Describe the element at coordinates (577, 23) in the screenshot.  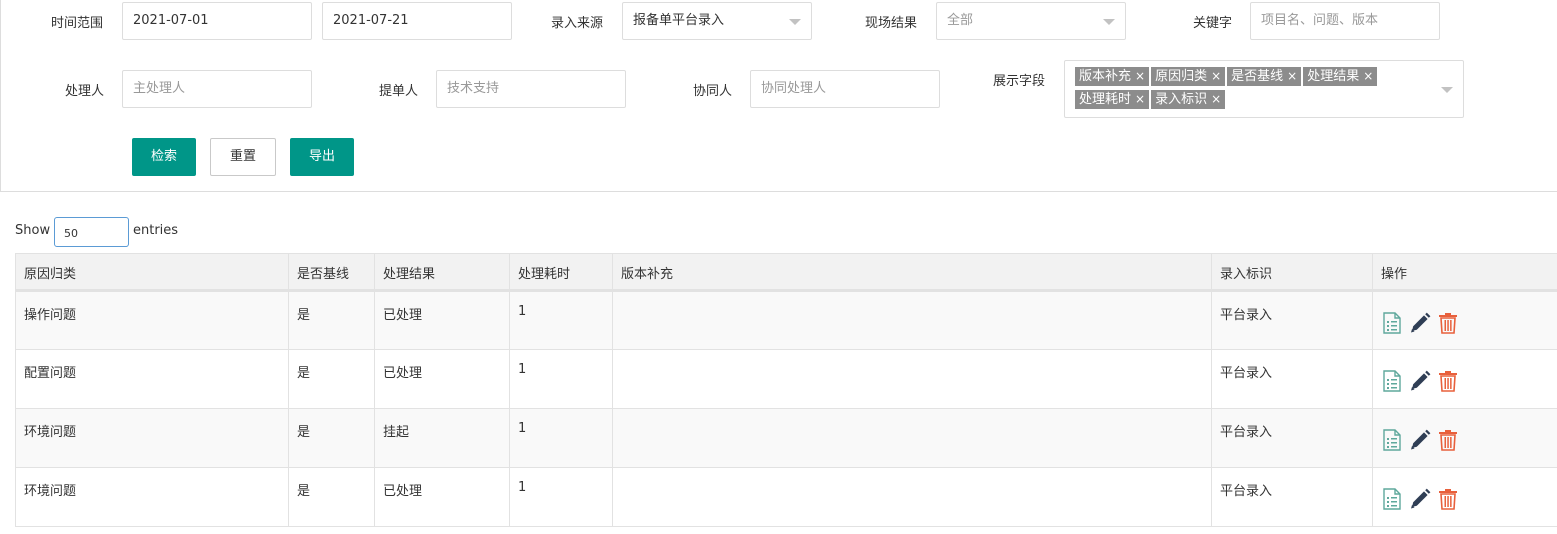
I see `source-label: 录入来源` at that location.